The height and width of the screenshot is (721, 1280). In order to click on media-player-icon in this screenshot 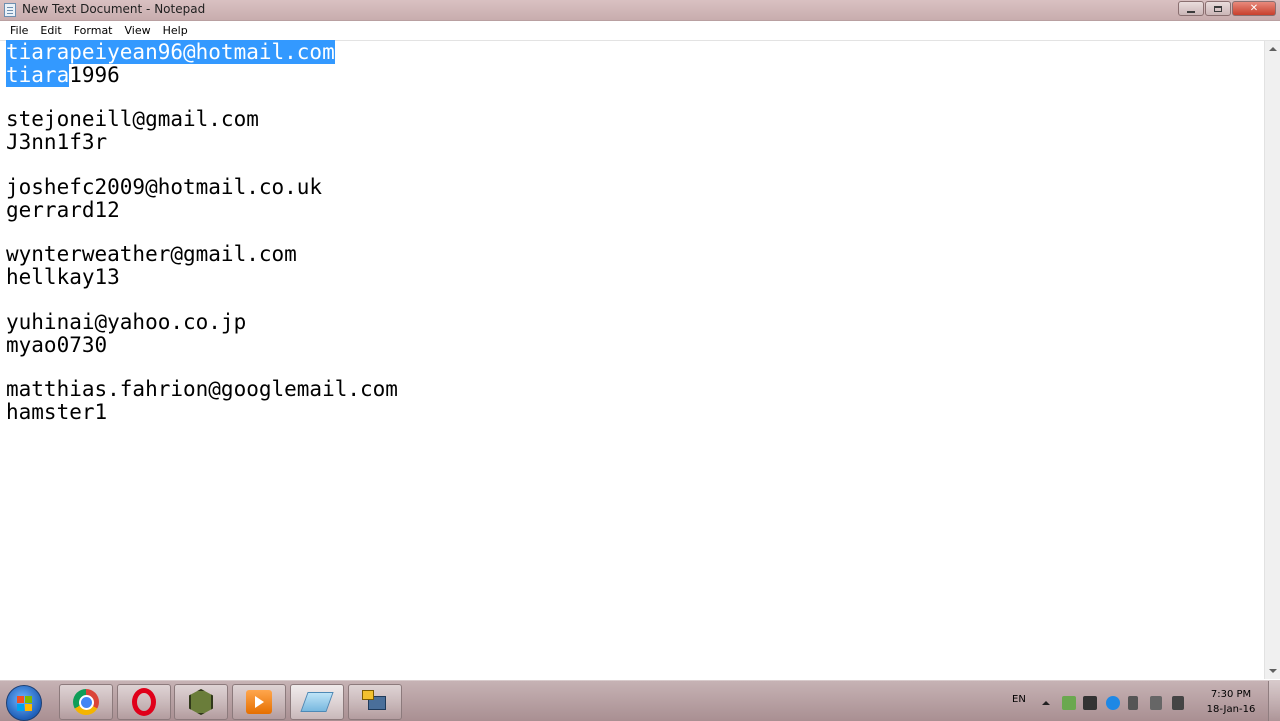, I will do `click(259, 702)`.